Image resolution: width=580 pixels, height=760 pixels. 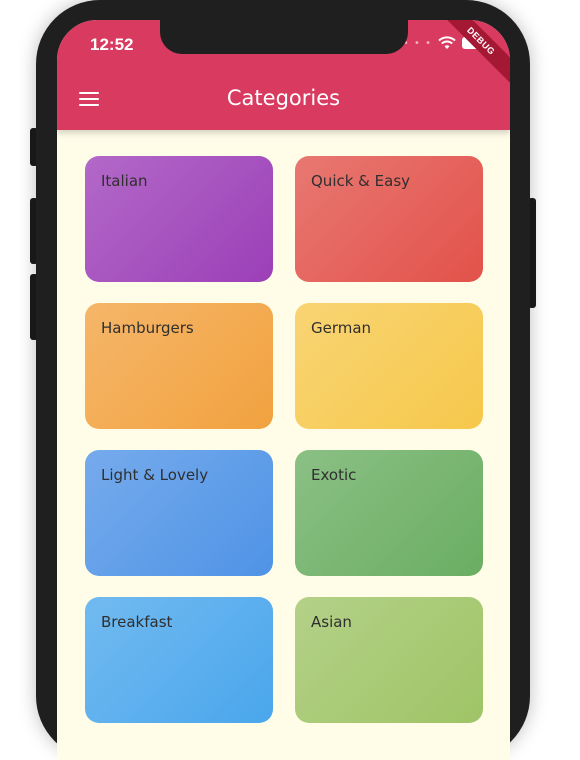 What do you see at coordinates (284, 37) in the screenshot?
I see `phone-notch` at bounding box center [284, 37].